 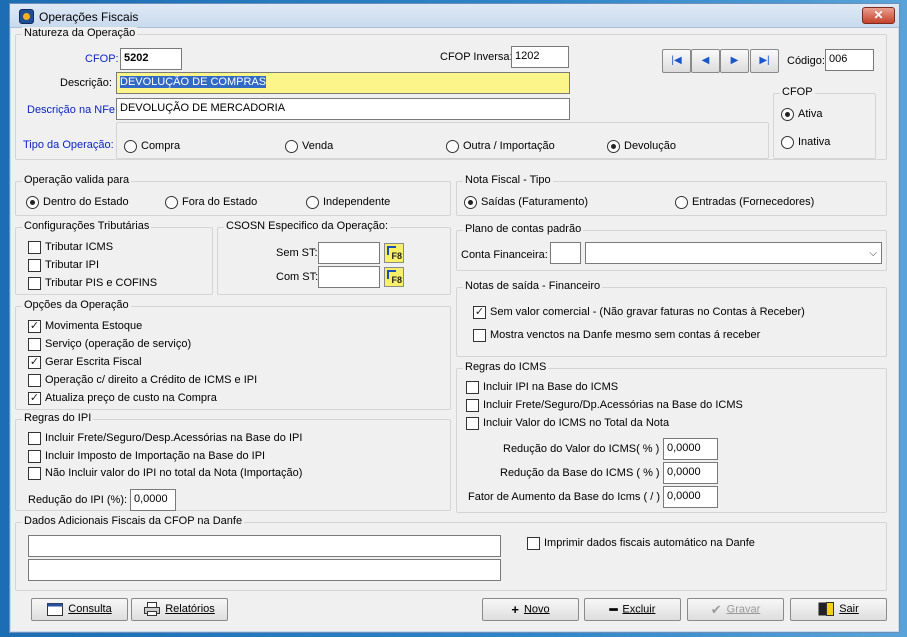 What do you see at coordinates (584, 449) in the screenshot?
I see `reducao-valor-icms-label: Redução do Valor do ICMS( % ) :` at bounding box center [584, 449].